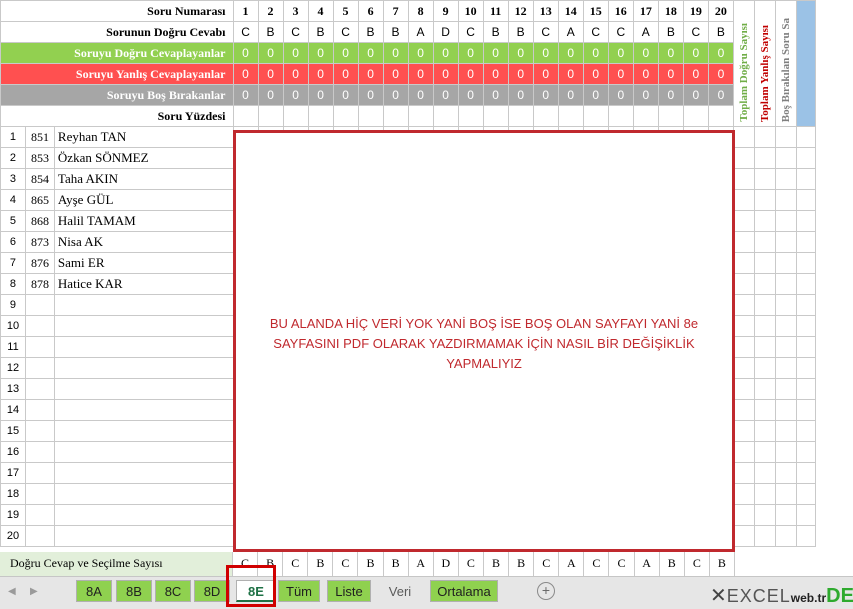  I want to click on student-index-cell: 10, so click(13, 326).